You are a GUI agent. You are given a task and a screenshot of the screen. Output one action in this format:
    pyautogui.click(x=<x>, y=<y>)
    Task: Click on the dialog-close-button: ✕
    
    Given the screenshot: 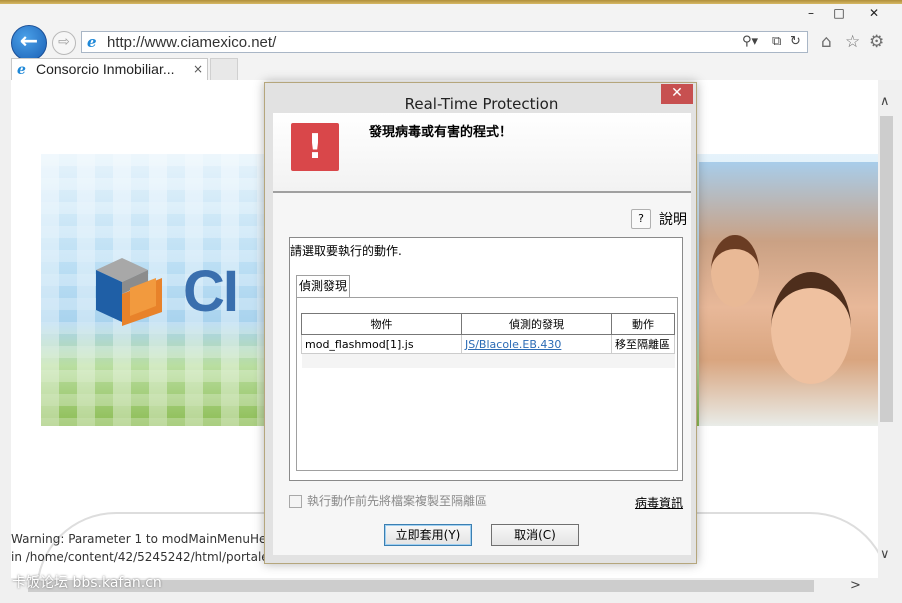 What is the action you would take?
    pyautogui.click(x=677, y=94)
    